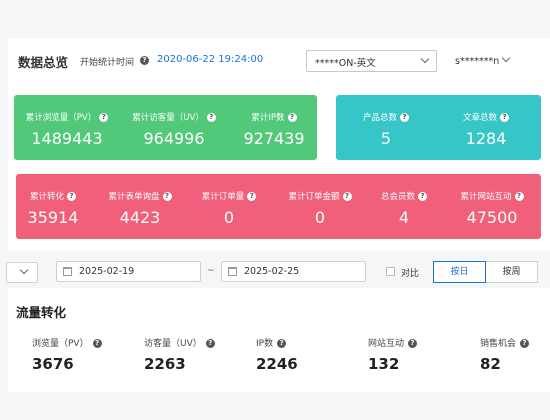  I want to click on metric-sales-opportunities: 销售机会? 82, so click(505, 354).